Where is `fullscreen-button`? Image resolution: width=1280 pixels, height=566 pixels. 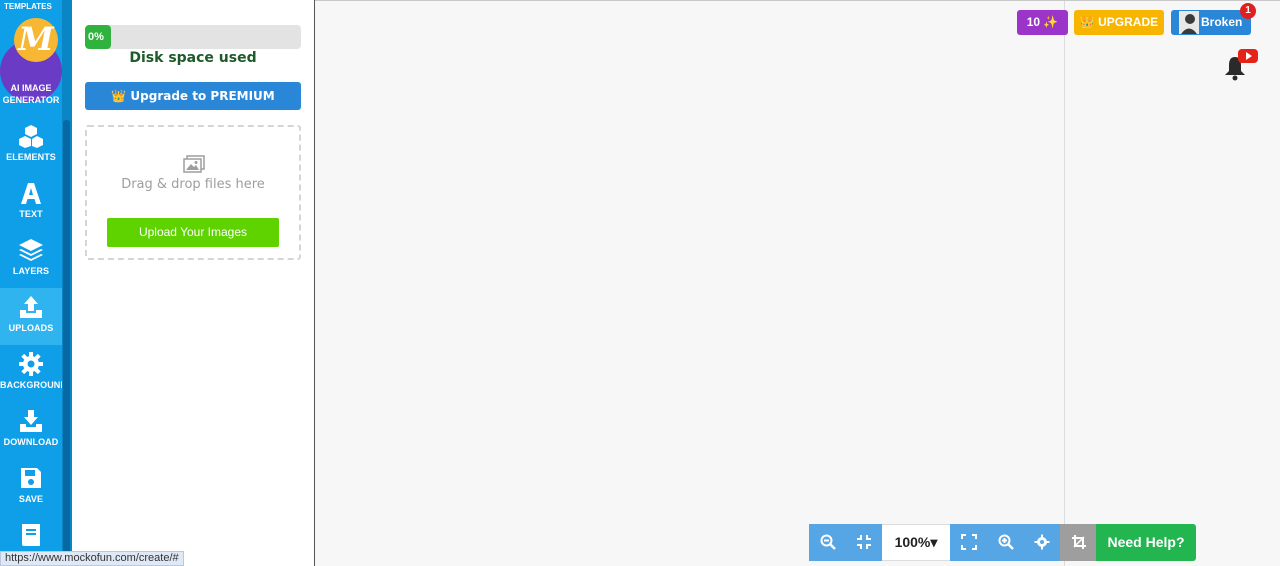 fullscreen-button is located at coordinates (968, 542).